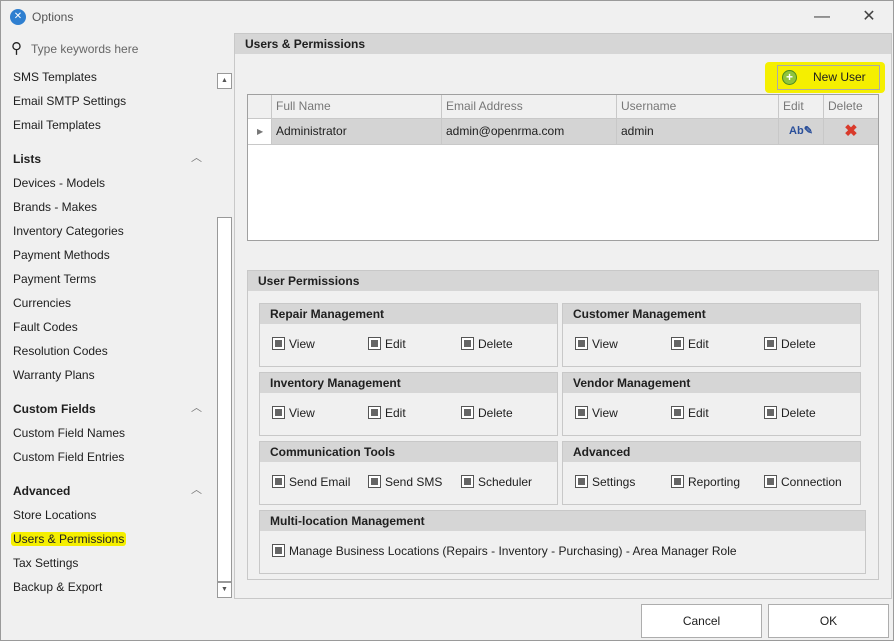 This screenshot has height=641, width=894. I want to click on sidebar-item: Custom Field Names, so click(69, 433).